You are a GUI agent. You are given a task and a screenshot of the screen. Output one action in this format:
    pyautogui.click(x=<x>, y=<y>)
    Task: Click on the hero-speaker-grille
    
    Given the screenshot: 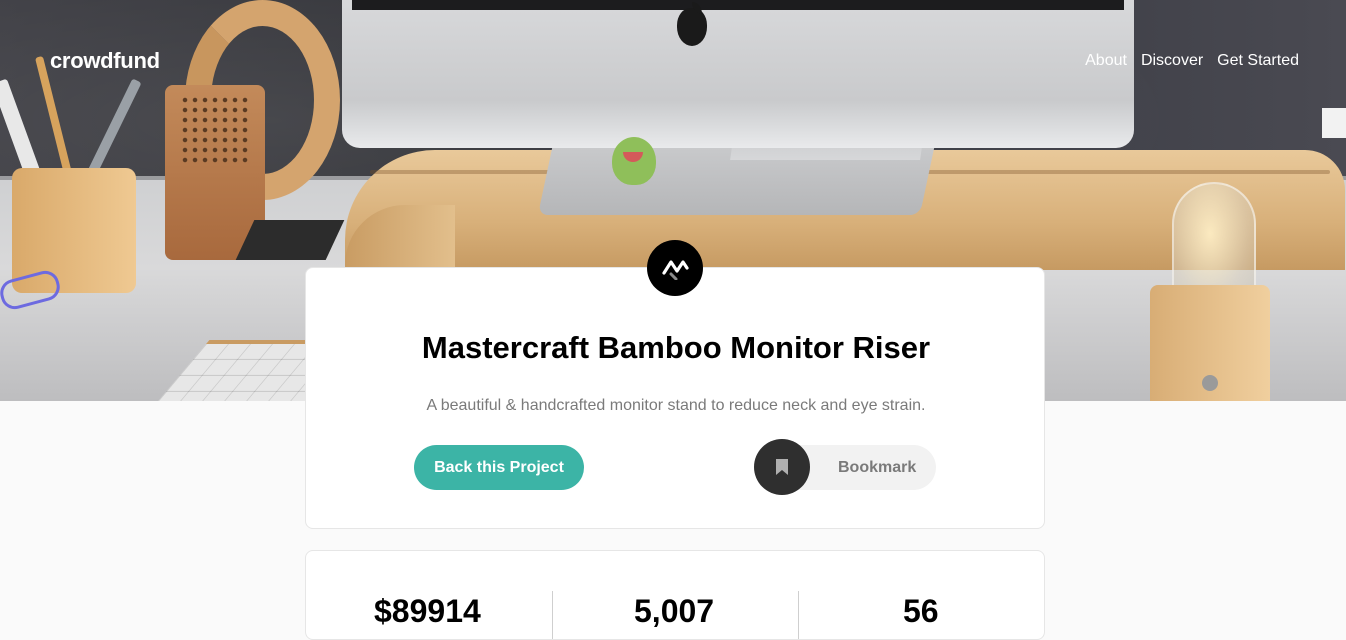 What is the action you would take?
    pyautogui.click(x=215, y=130)
    